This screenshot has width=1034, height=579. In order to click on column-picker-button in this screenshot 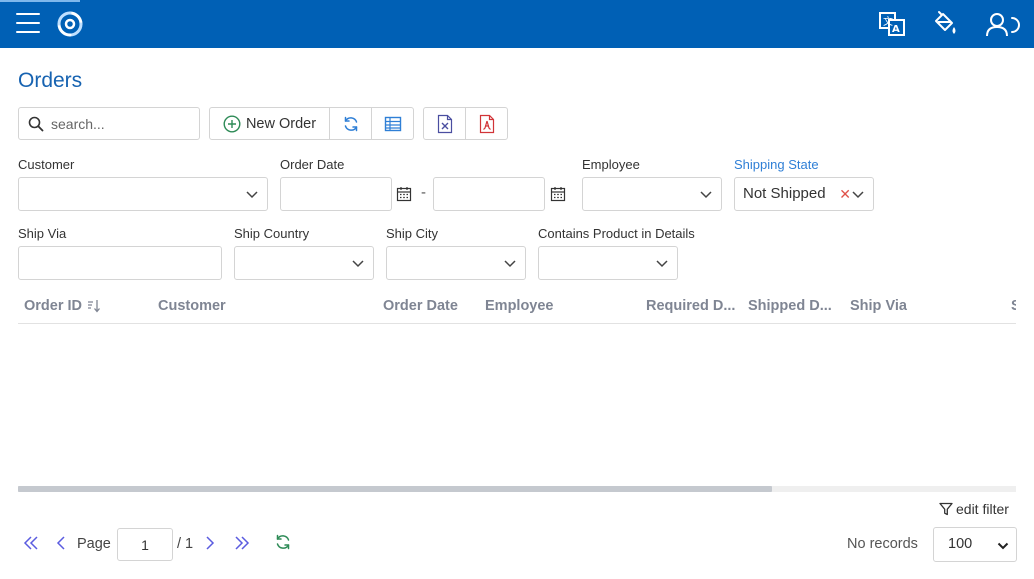, I will do `click(392, 123)`.